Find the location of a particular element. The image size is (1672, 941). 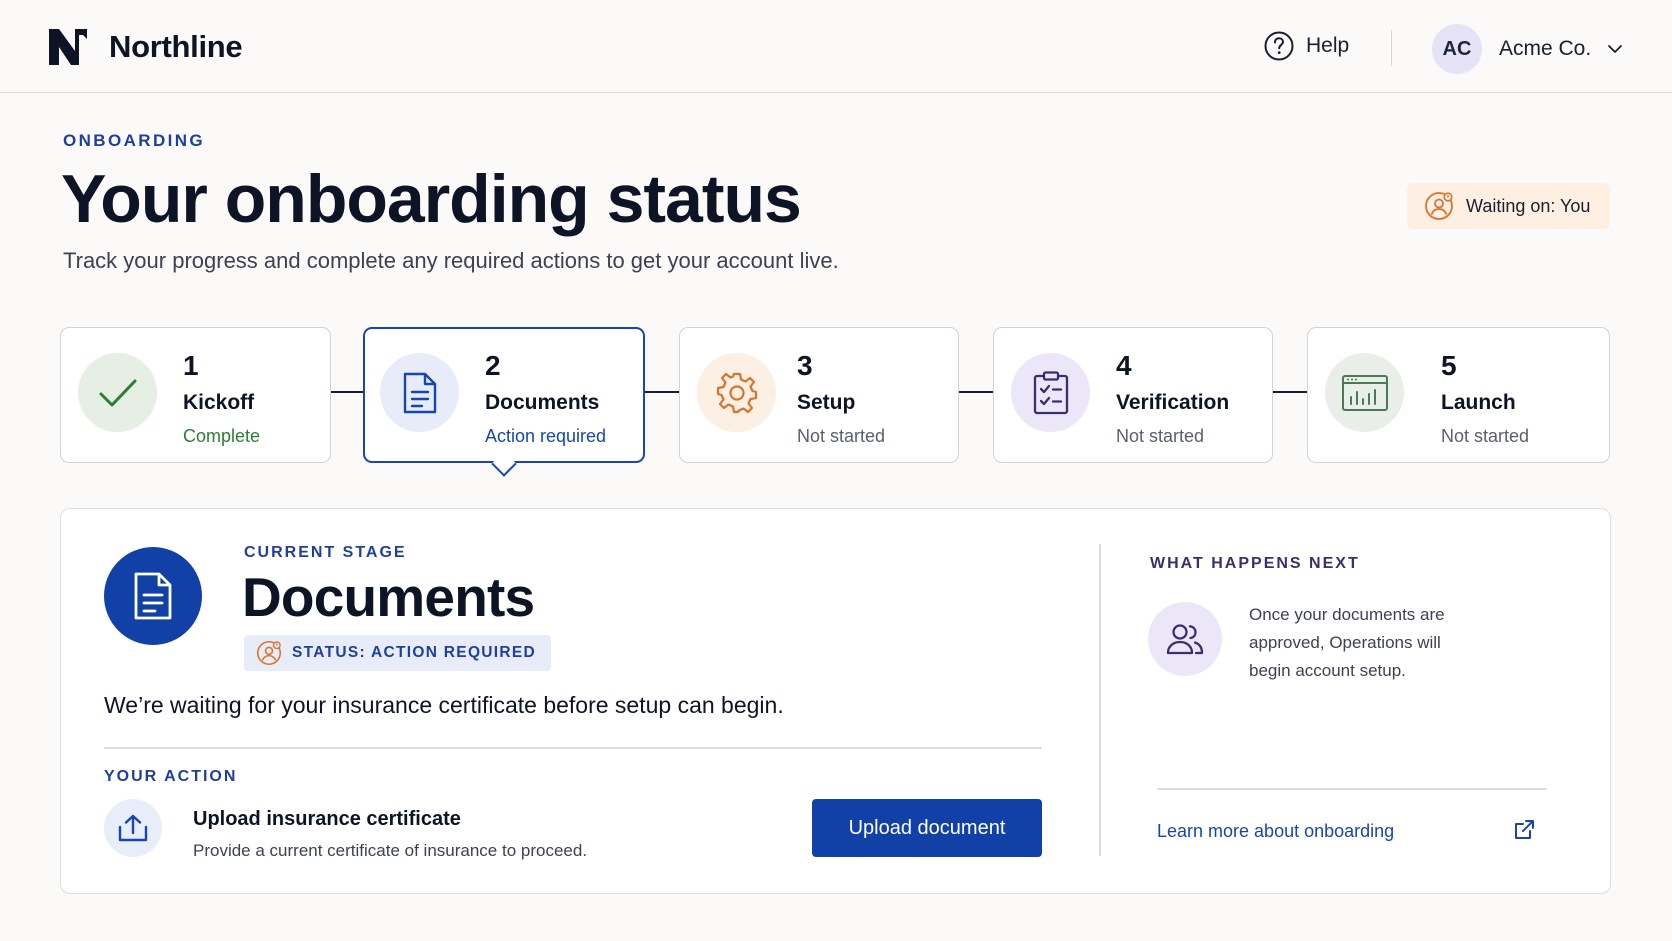

page-eyebrow: ONBOARDING is located at coordinates (134, 140).